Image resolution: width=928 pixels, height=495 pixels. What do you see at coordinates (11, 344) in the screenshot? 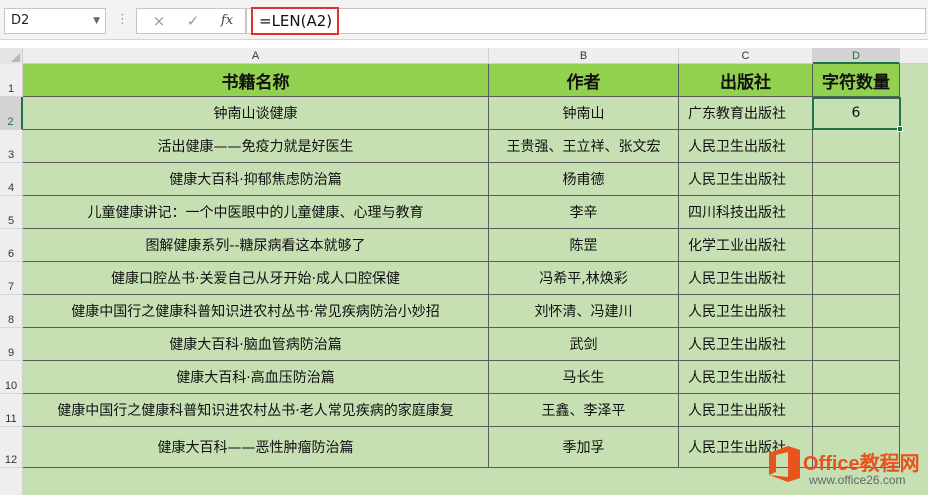
I see `row-header-9: 9` at bounding box center [11, 344].